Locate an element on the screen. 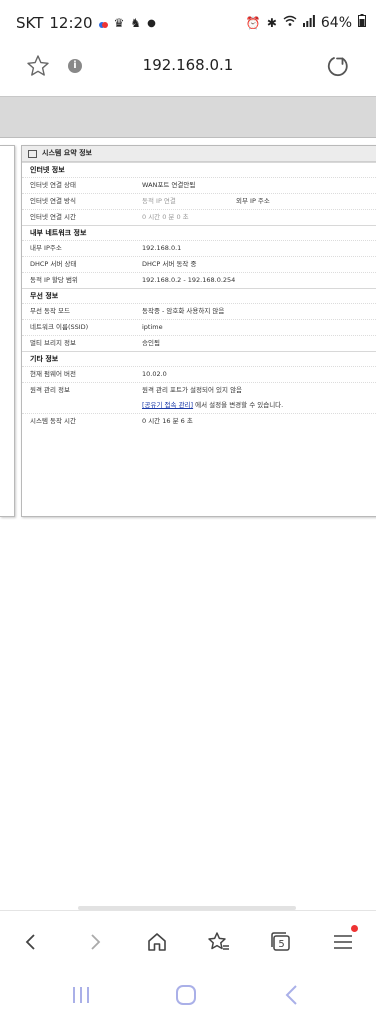  section-internal-network: 내부 네트워크 정보 is located at coordinates (199, 232).